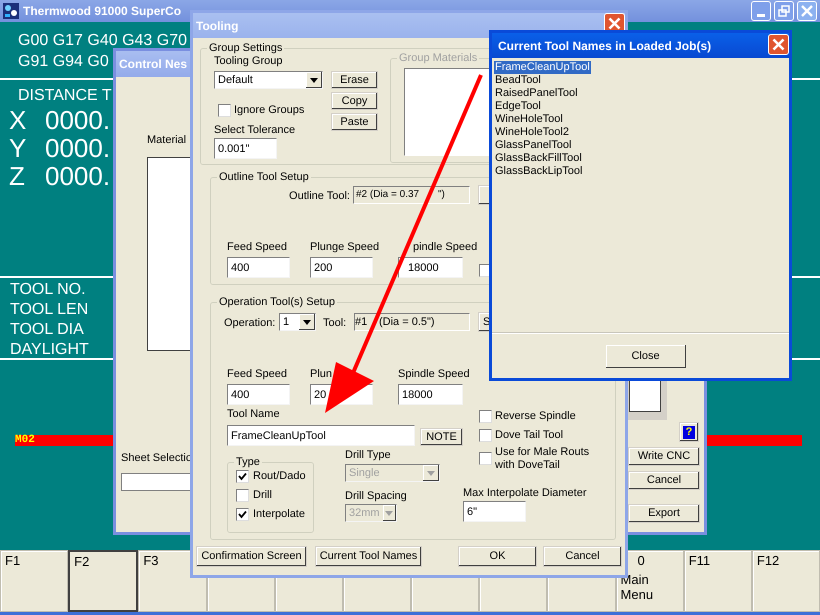 The image size is (820, 615). What do you see at coordinates (319, 196) in the screenshot?
I see `field-label: Outline Tool:` at bounding box center [319, 196].